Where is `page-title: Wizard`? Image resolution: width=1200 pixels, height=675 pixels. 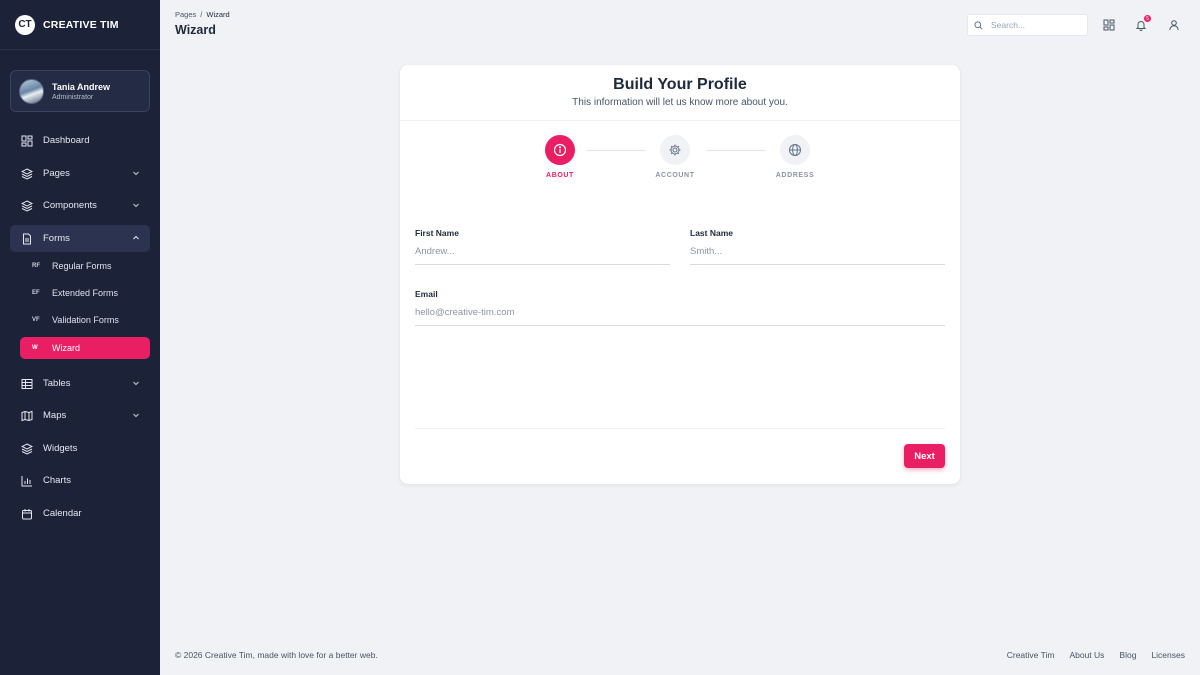
page-title: Wizard is located at coordinates (195, 30).